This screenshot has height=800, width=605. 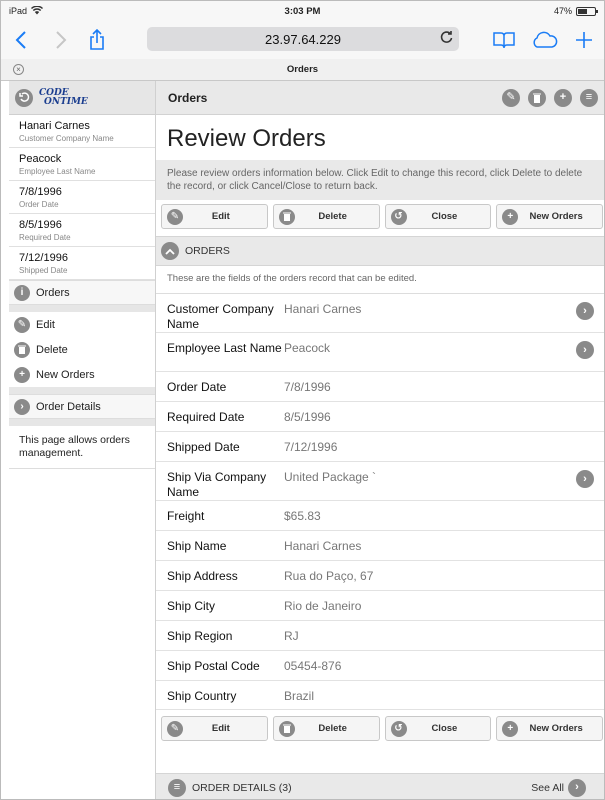 I want to click on logo-line-1: CODE, so click(x=54, y=92).